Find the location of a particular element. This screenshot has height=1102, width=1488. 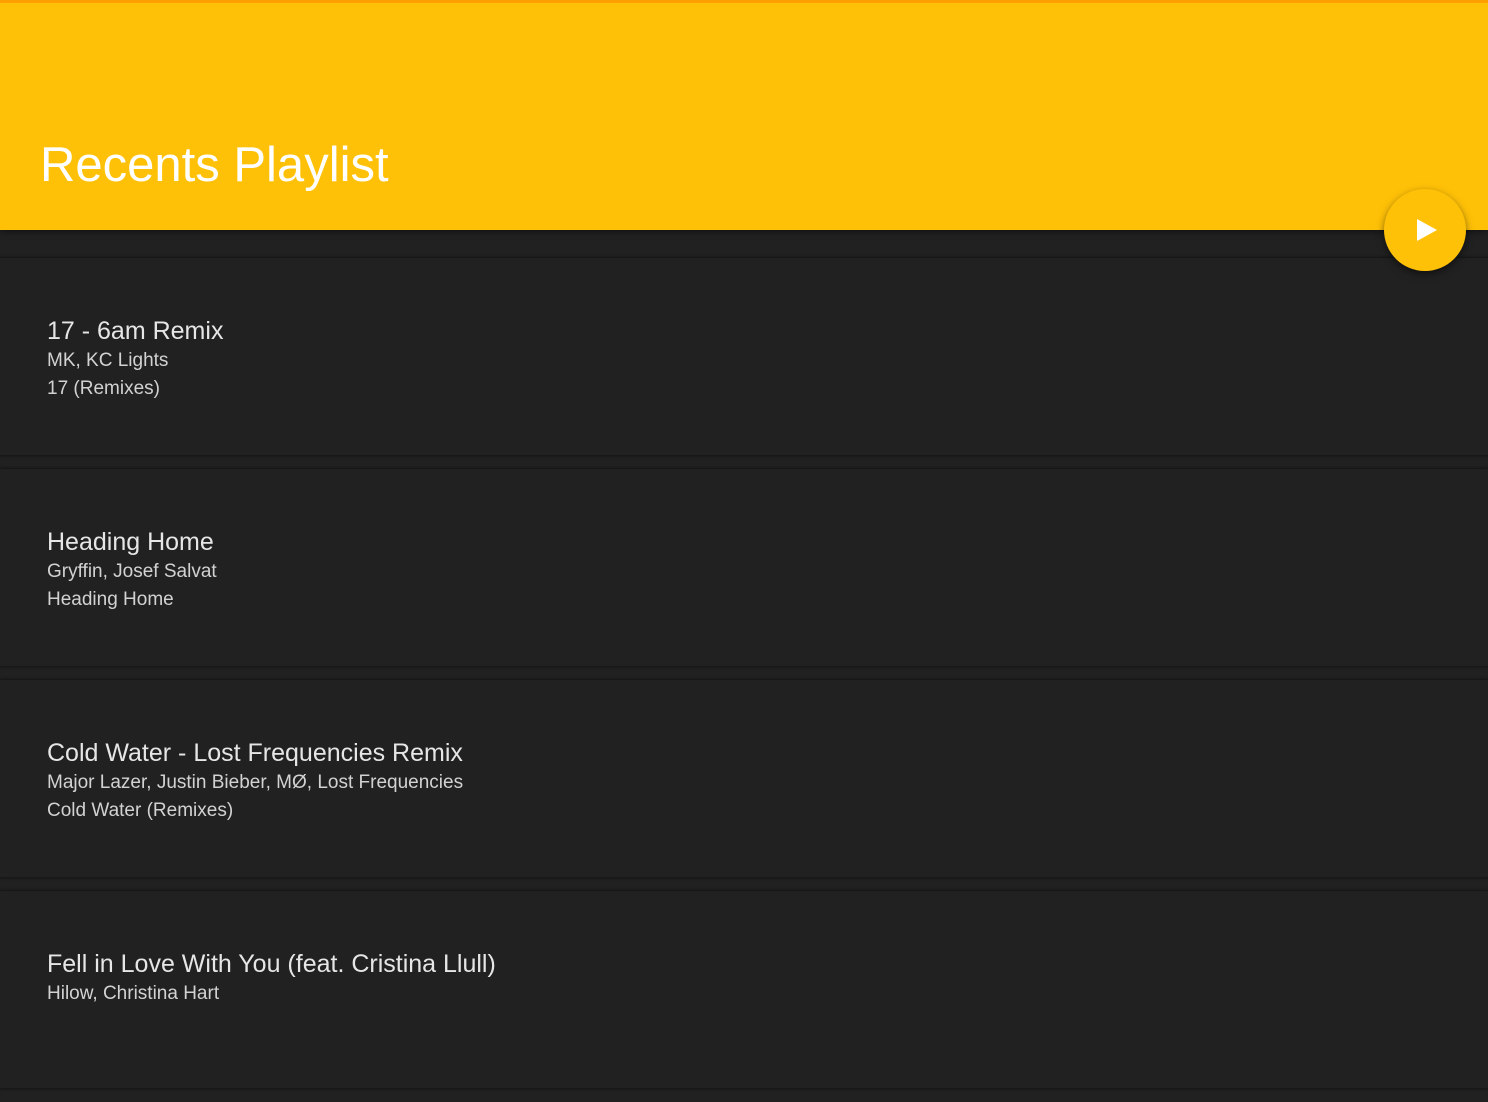

track-album: Heading Home is located at coordinates (110, 599).